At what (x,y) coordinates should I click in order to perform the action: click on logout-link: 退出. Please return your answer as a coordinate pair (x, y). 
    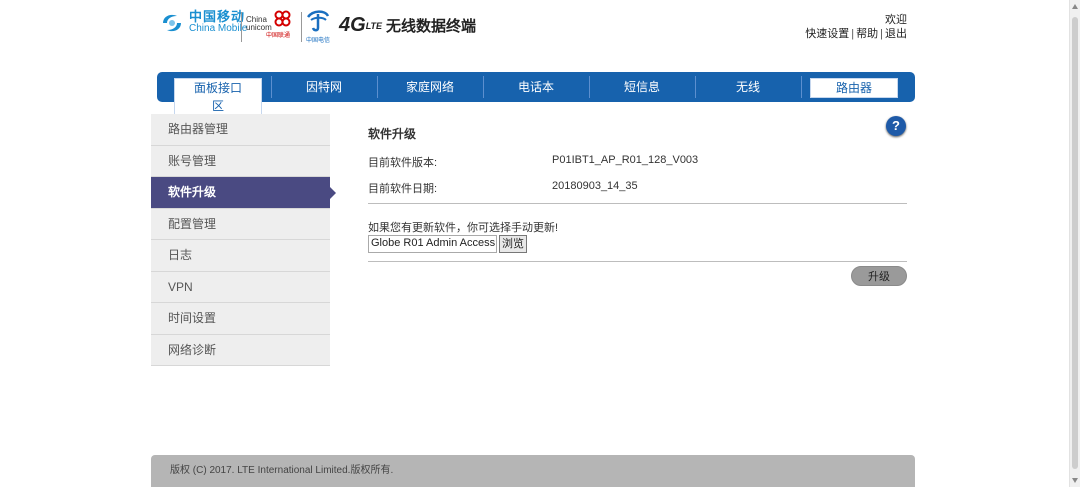
    Looking at the image, I should click on (896, 34).